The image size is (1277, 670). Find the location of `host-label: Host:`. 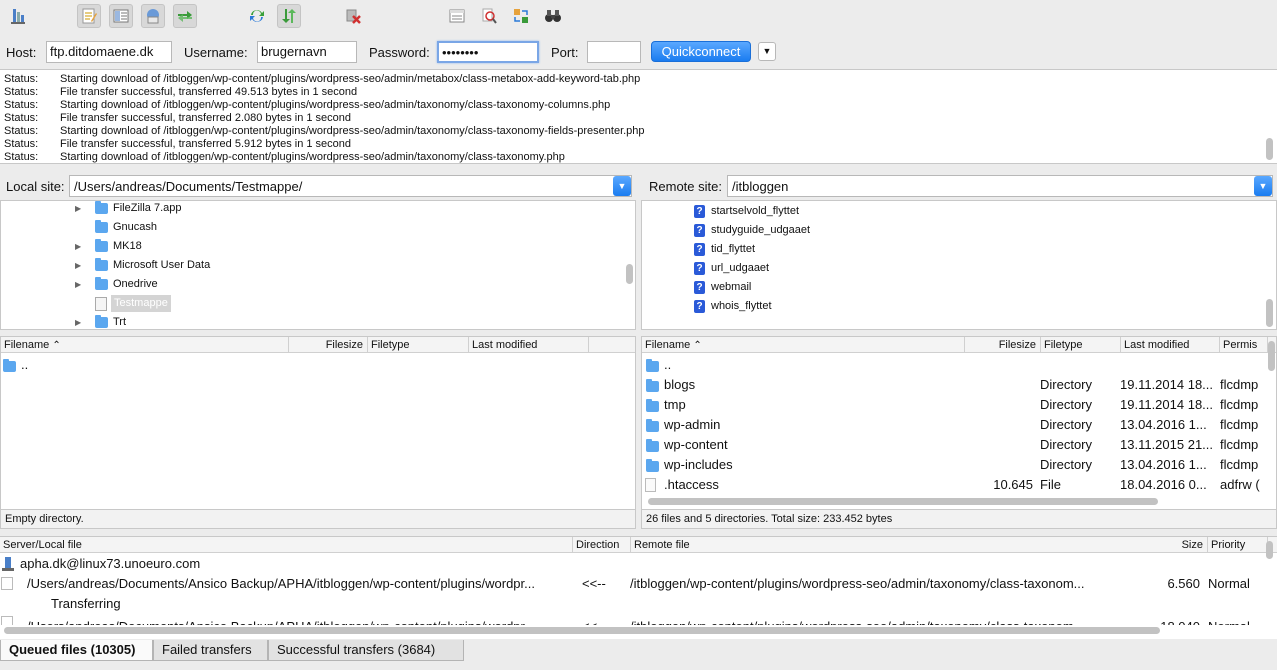

host-label: Host: is located at coordinates (21, 52).